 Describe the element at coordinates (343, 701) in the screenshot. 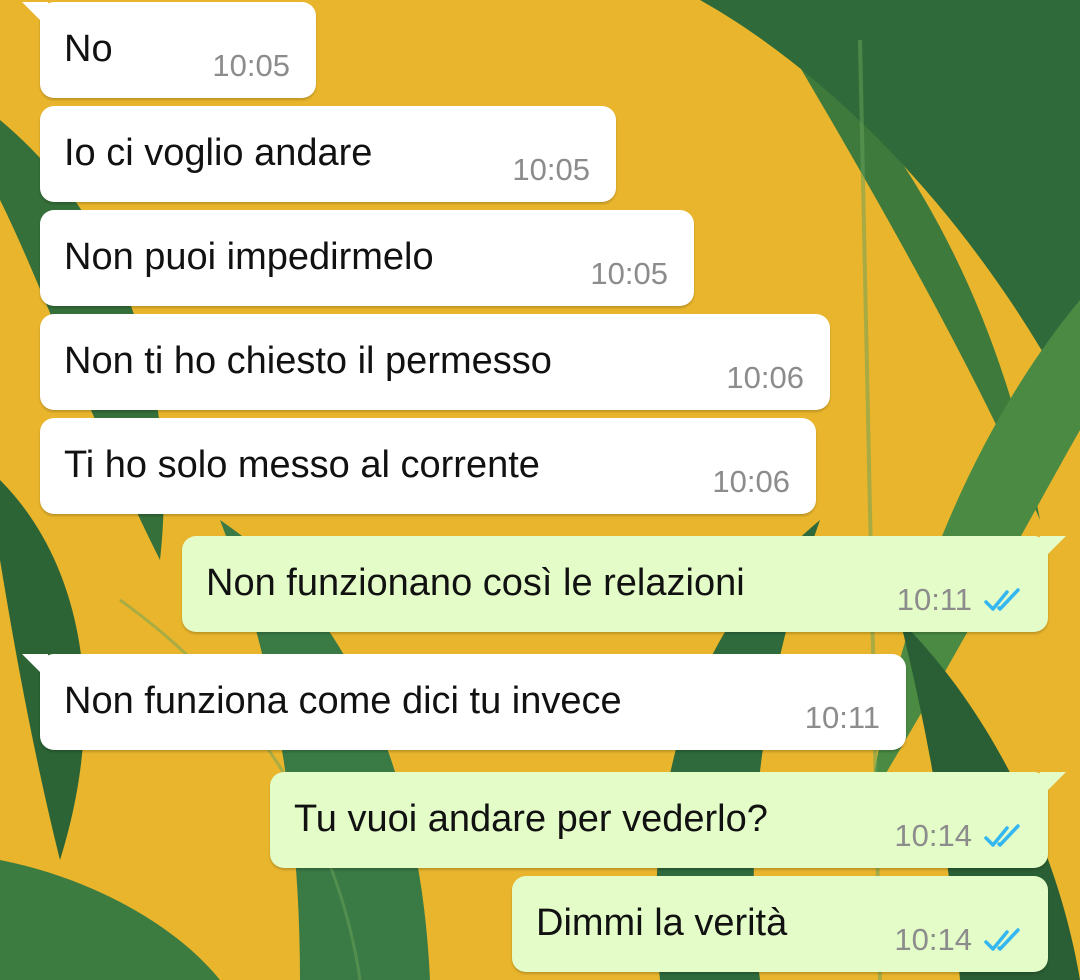

I see `message-text: Non funziona come dici tu invece` at that location.